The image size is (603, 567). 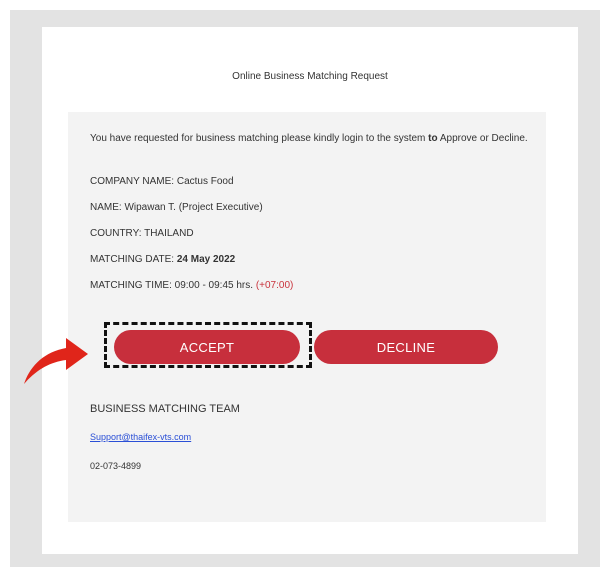 I want to click on phone-number: 02-073-4899, so click(x=116, y=466).